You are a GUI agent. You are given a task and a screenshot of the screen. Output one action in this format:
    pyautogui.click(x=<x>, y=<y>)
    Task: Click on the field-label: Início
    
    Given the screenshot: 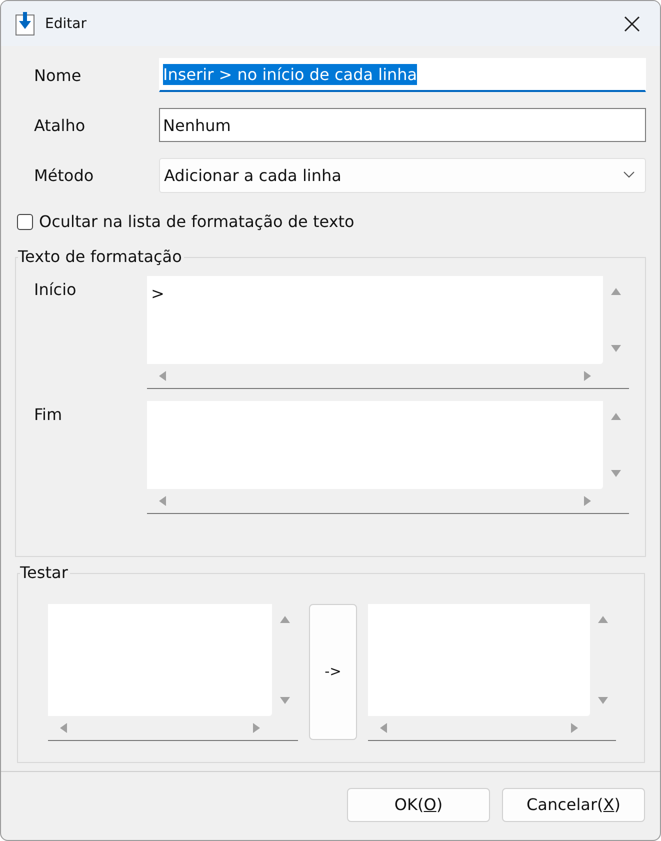 What is the action you would take?
    pyautogui.click(x=55, y=290)
    